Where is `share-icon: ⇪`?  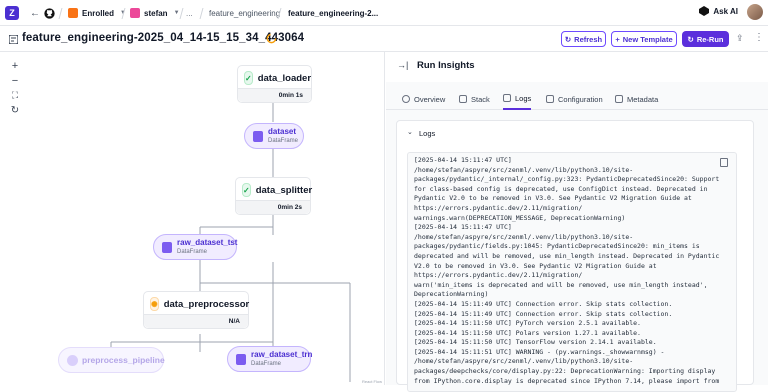 share-icon: ⇪ is located at coordinates (740, 38).